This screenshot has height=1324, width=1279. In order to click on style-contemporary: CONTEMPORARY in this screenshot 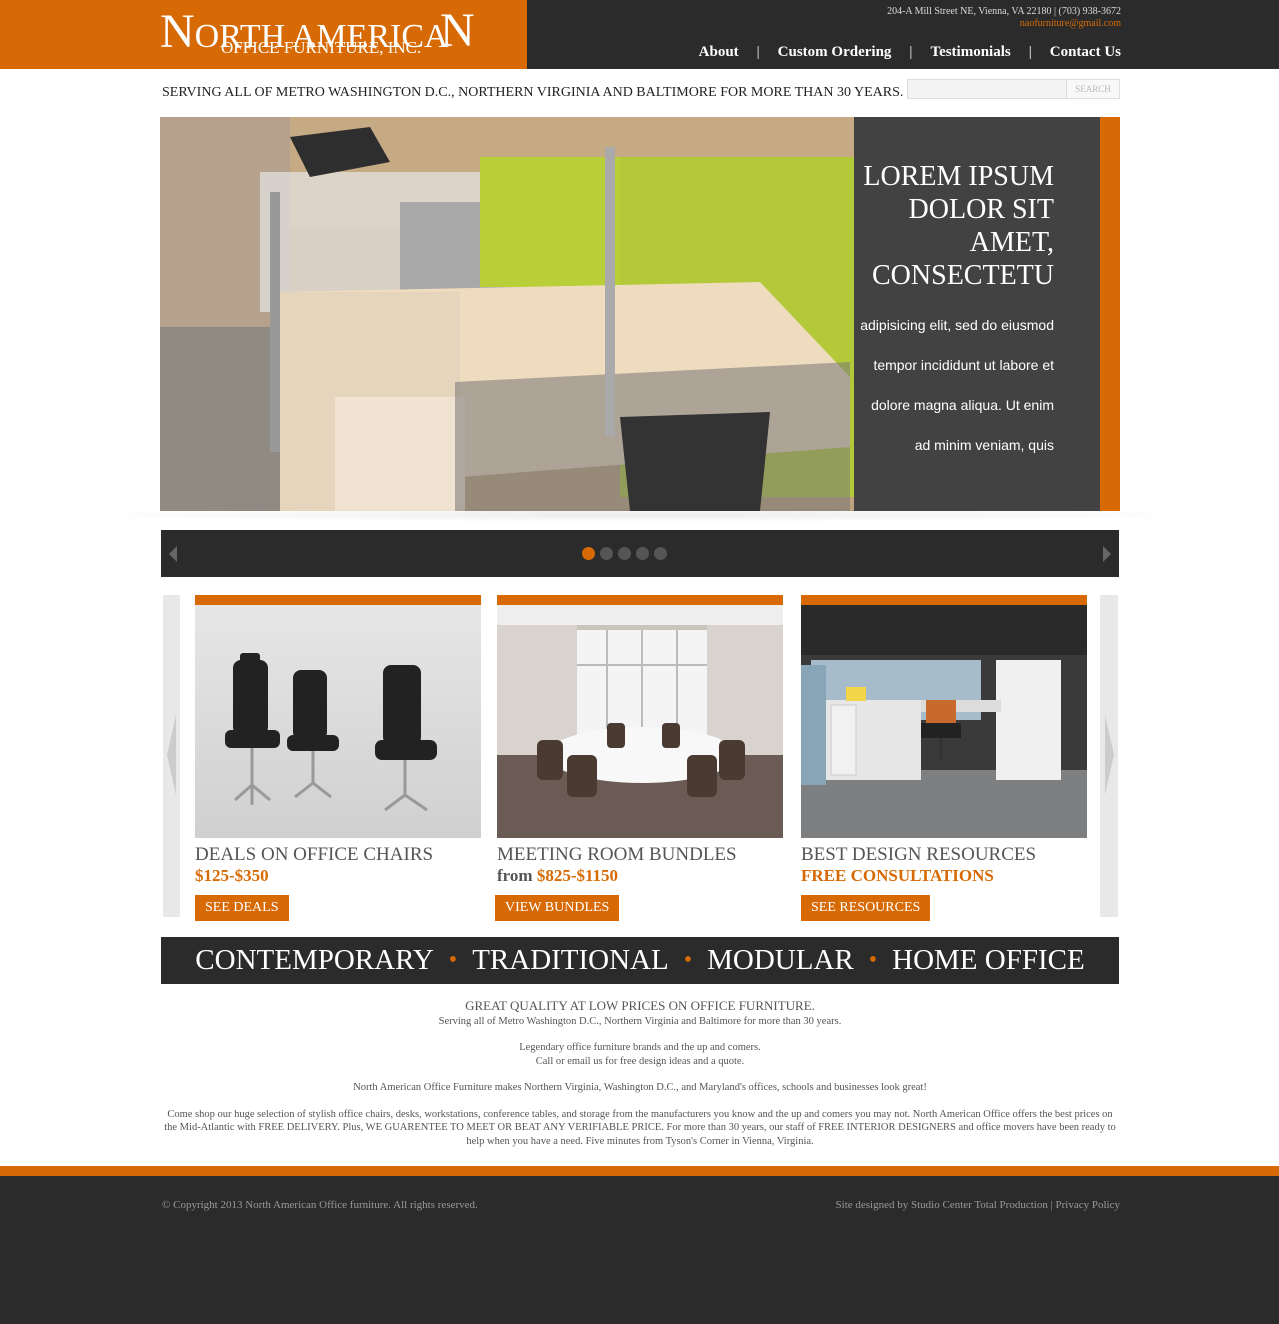, I will do `click(314, 960)`.